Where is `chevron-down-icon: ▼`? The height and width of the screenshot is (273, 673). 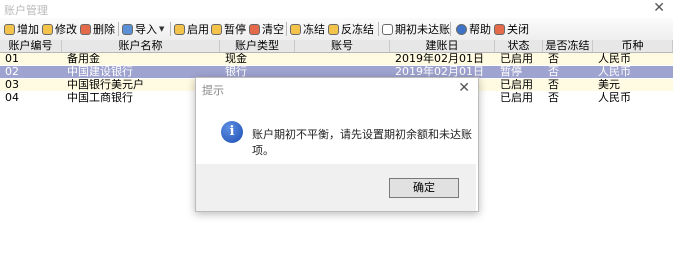
chevron-down-icon: ▼ is located at coordinates (161, 29).